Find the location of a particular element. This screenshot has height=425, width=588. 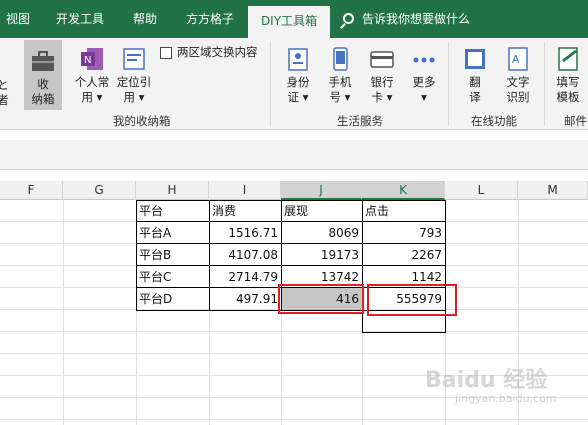

watermark-url: jingyan.baidu.com is located at coordinates (506, 398).